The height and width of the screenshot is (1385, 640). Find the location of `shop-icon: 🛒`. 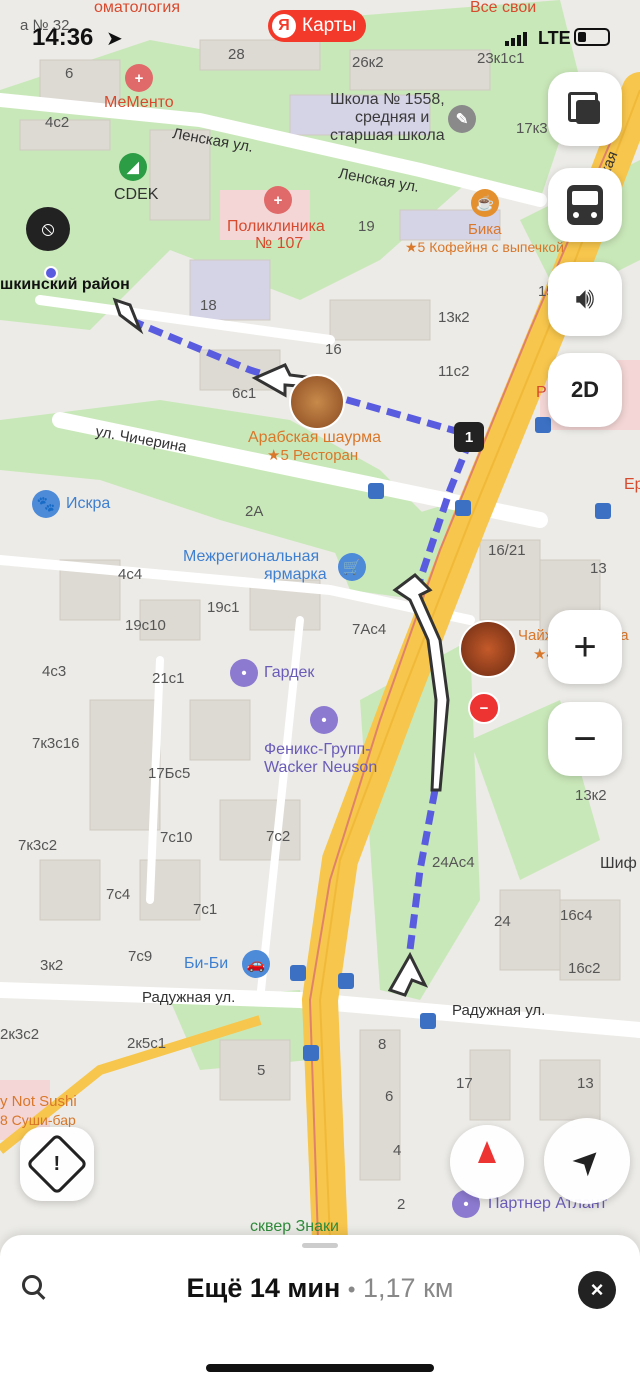

shop-icon: 🛒 is located at coordinates (352, 567).